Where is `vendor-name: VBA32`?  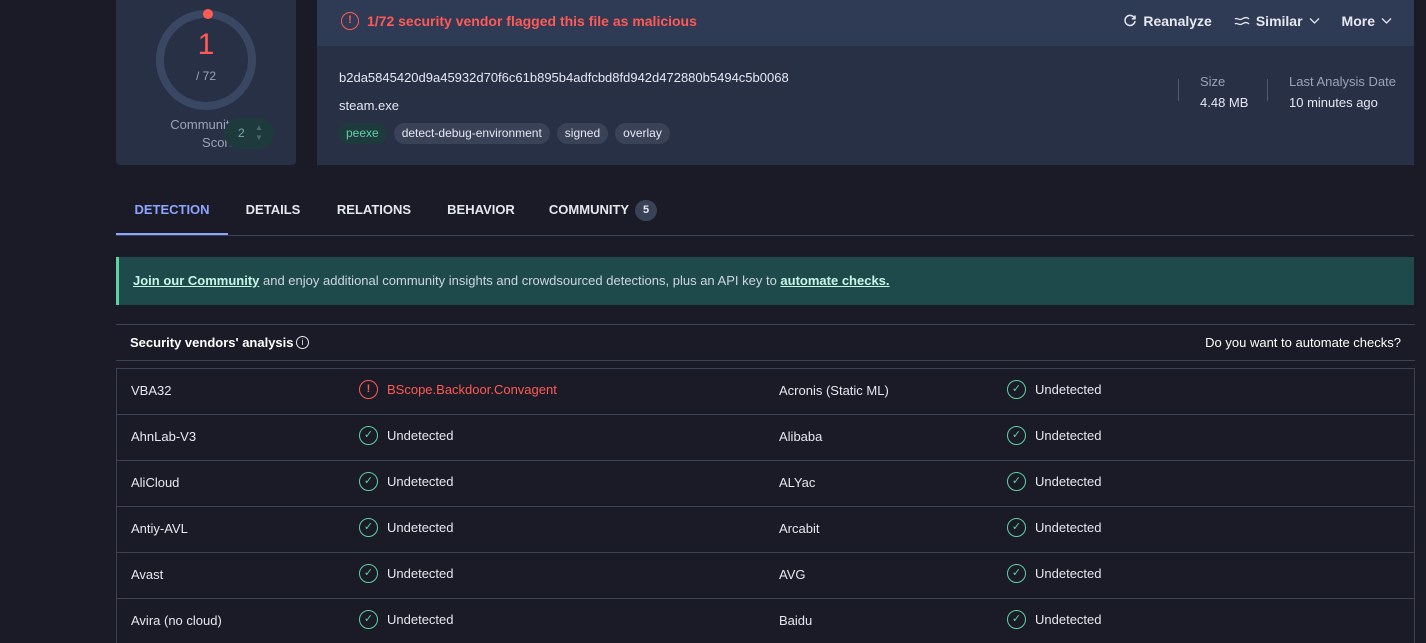
vendor-name: VBA32 is located at coordinates (151, 390).